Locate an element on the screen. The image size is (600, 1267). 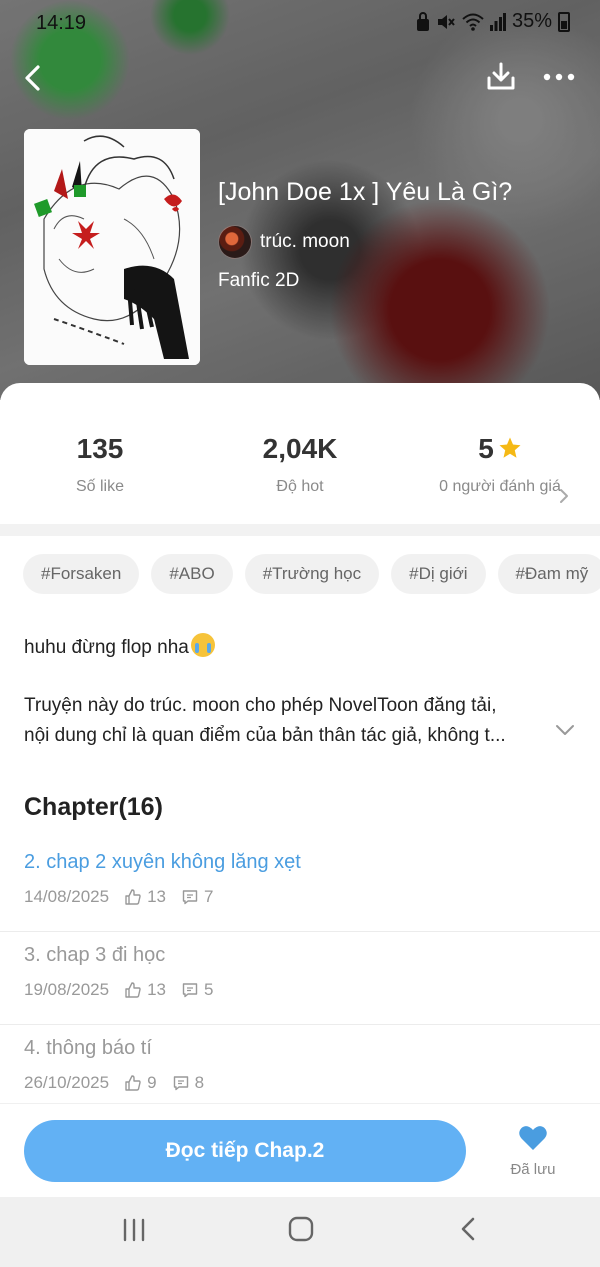
chapter-date: 14/08/2025 is located at coordinates (67, 896).